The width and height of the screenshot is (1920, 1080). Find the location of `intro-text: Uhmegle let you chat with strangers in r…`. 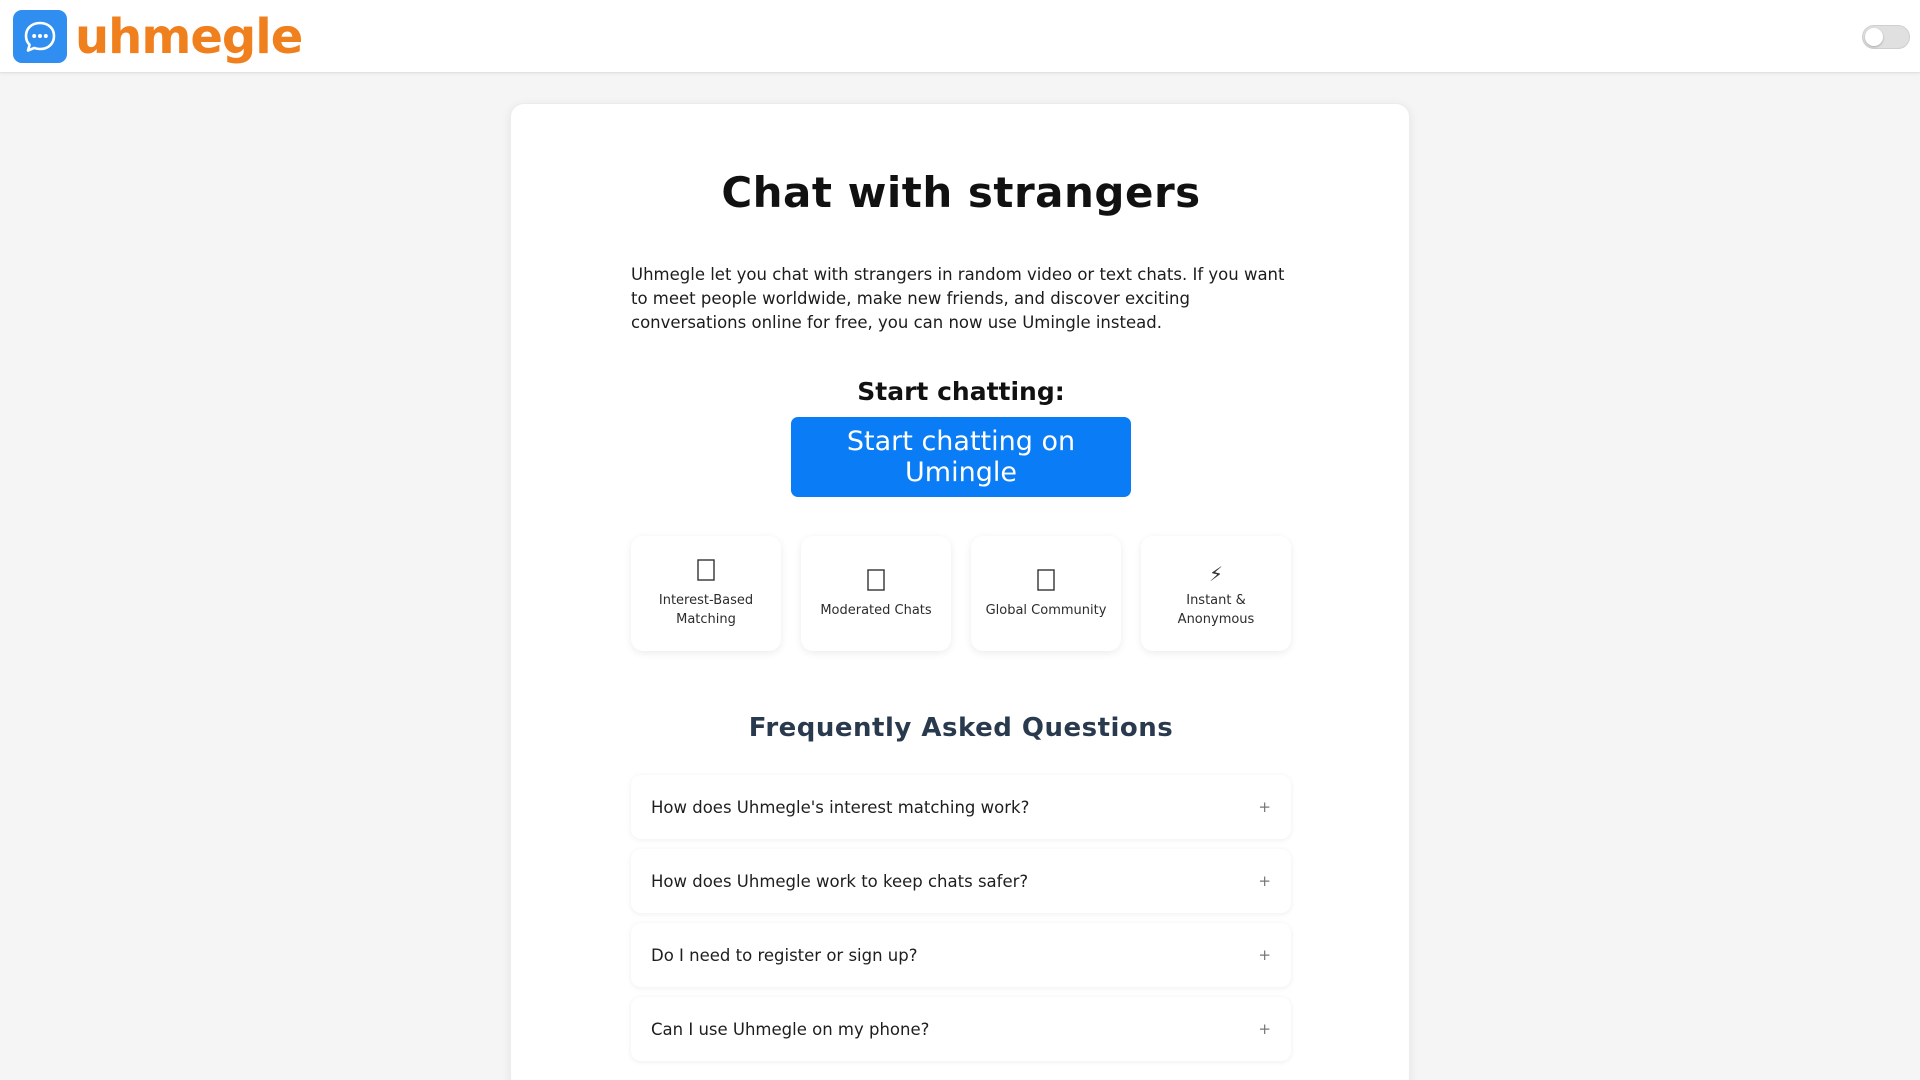

intro-text: Uhmegle let you chat with strangers in r… is located at coordinates (958, 298).